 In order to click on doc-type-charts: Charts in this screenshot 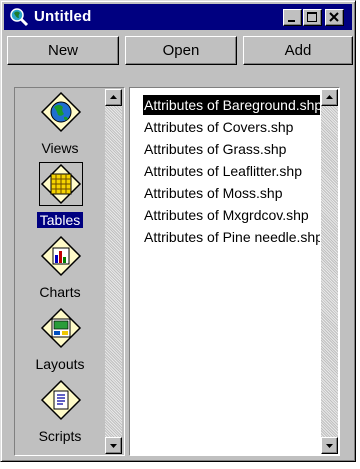, I will do `click(60, 271)`.